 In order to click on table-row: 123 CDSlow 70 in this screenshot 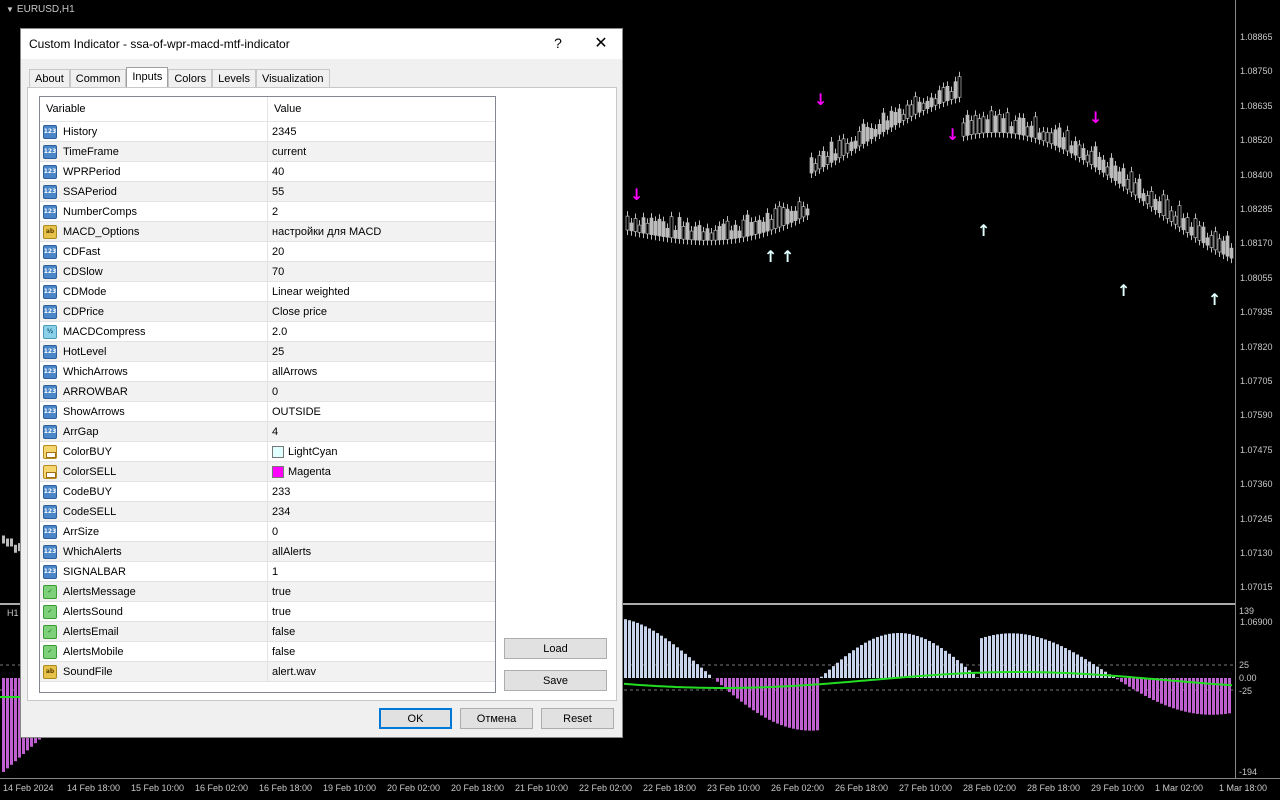, I will do `click(267, 272)`.